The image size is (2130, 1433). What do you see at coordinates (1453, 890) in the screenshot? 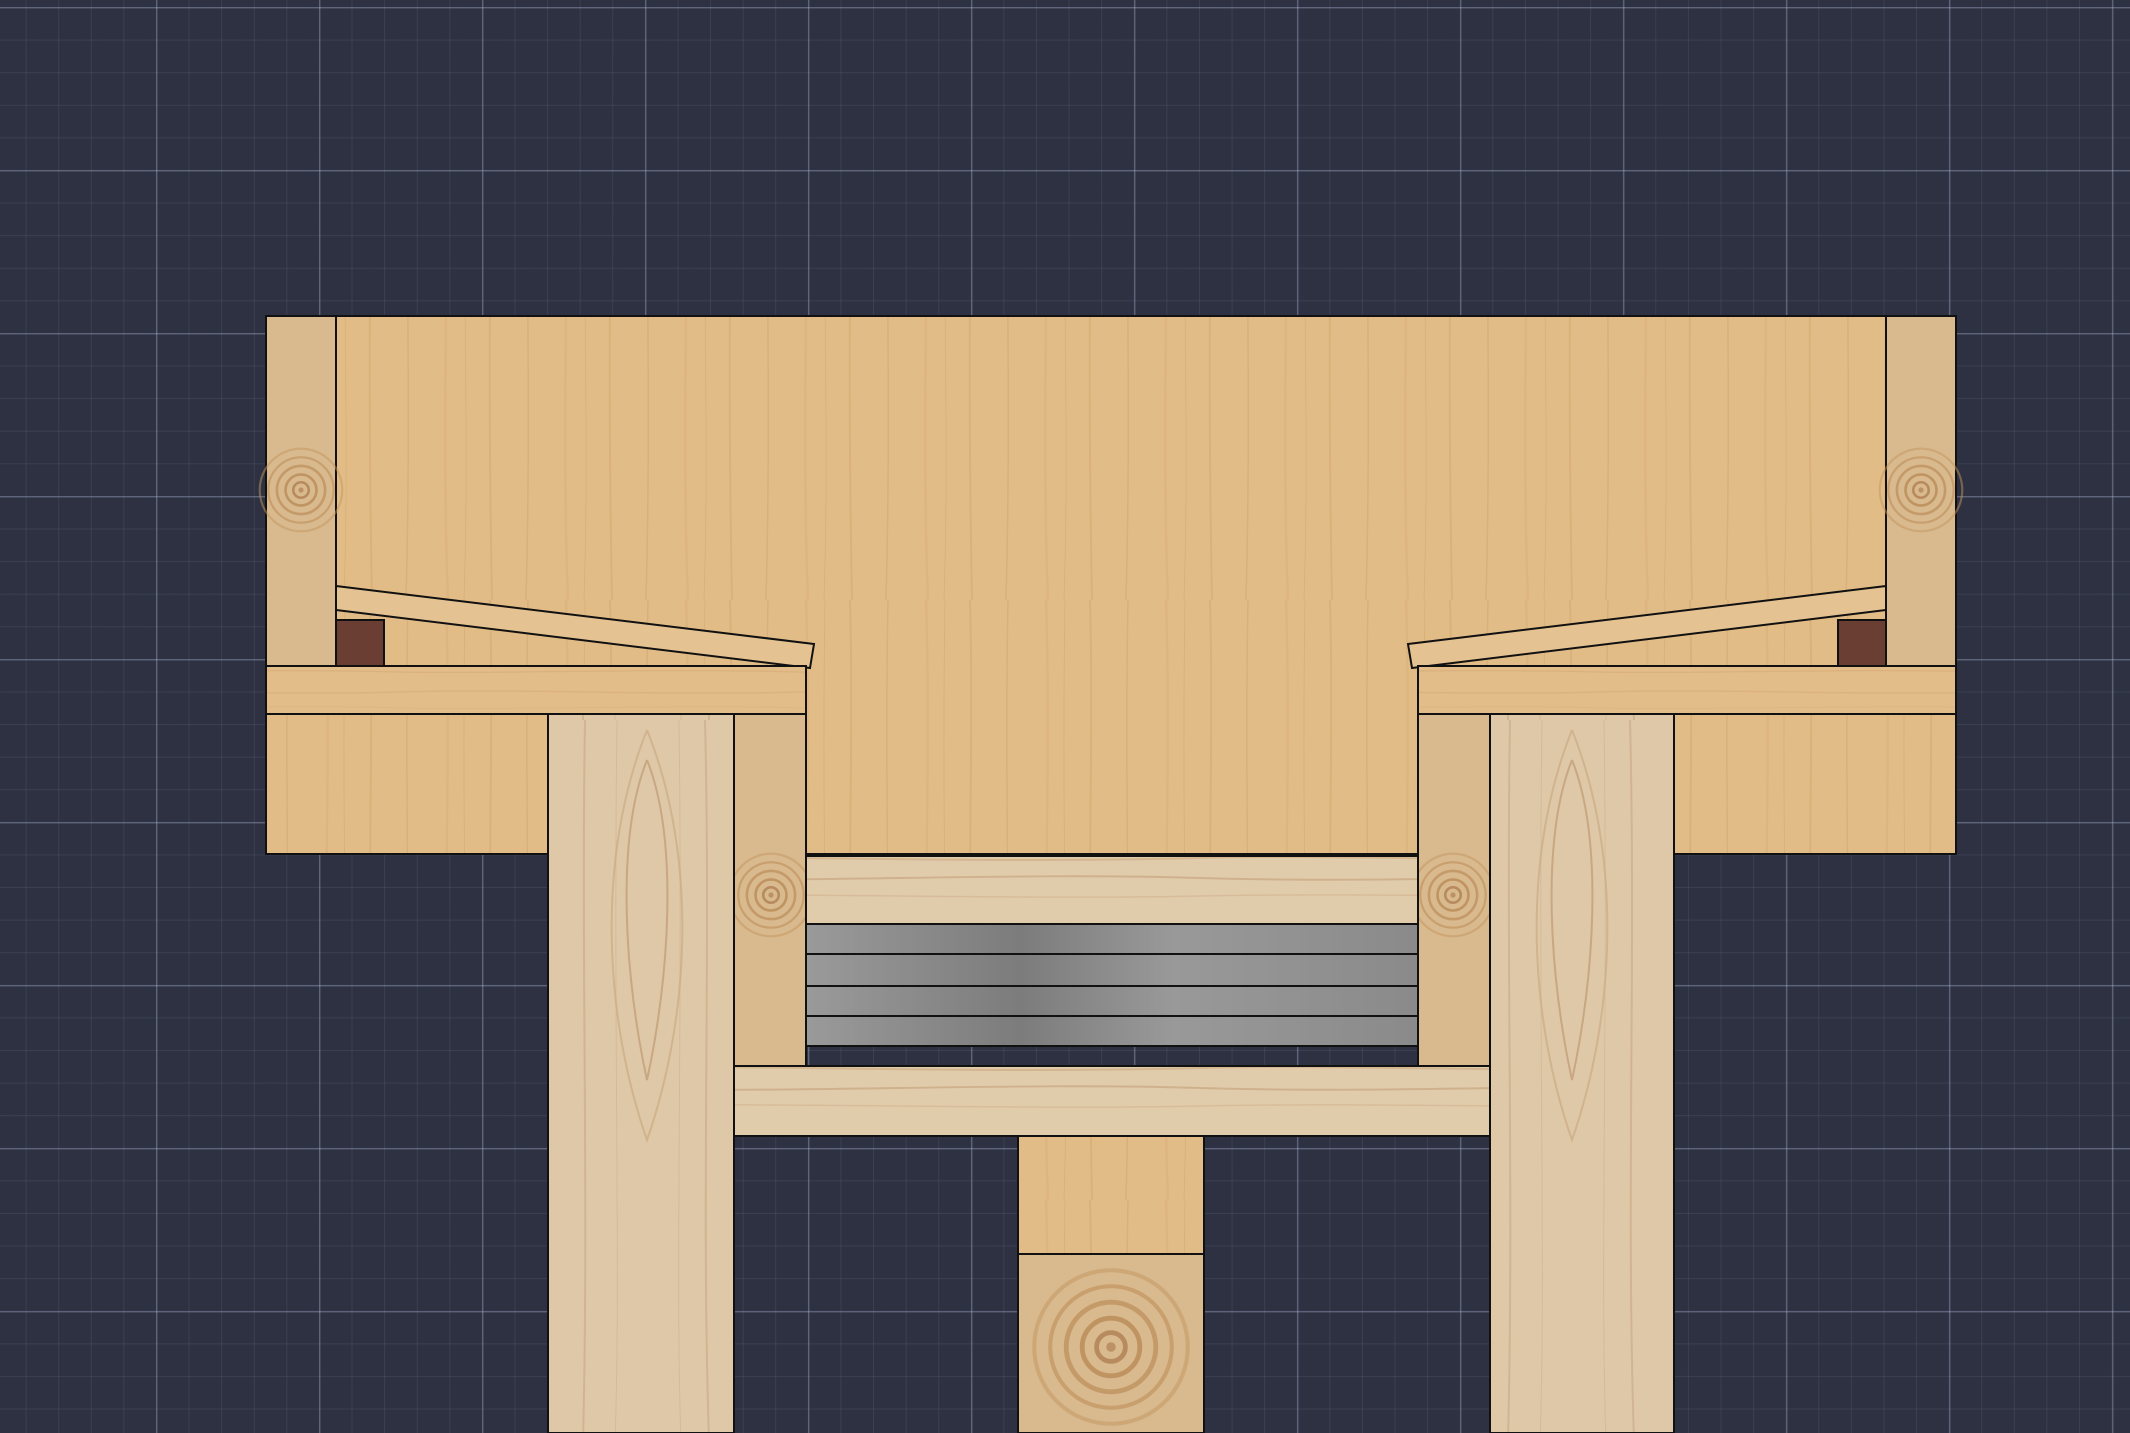
I see `inner-post-right` at bounding box center [1453, 890].